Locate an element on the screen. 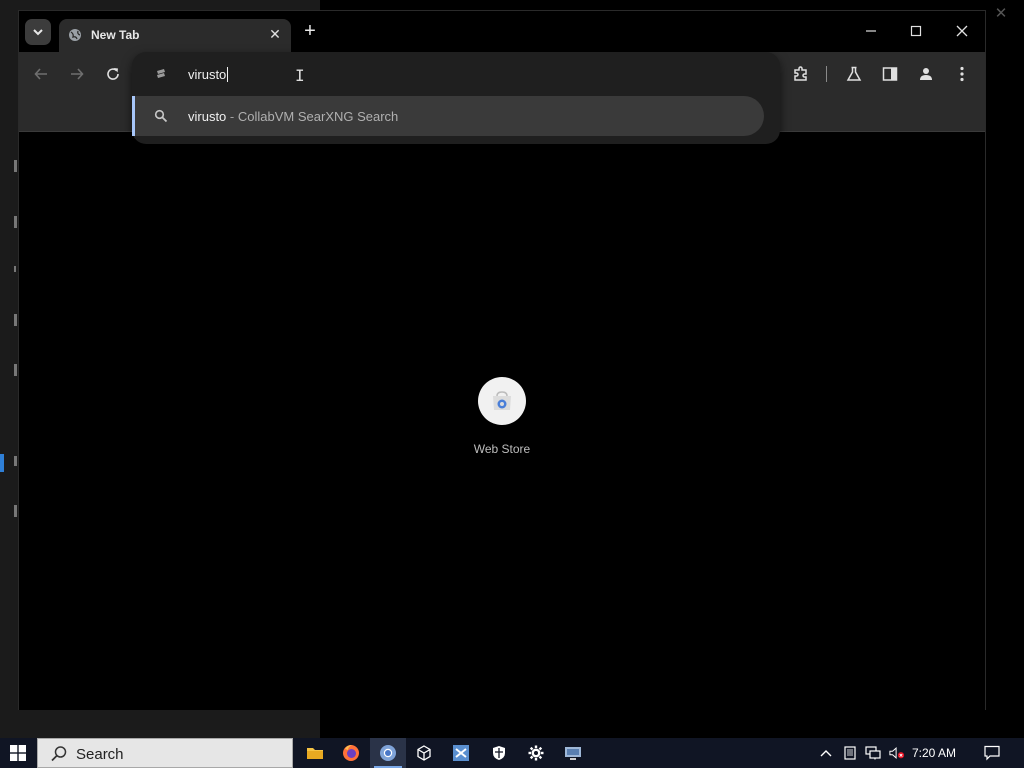  taskbar-clock: 7:20 AM is located at coordinates (934, 753).